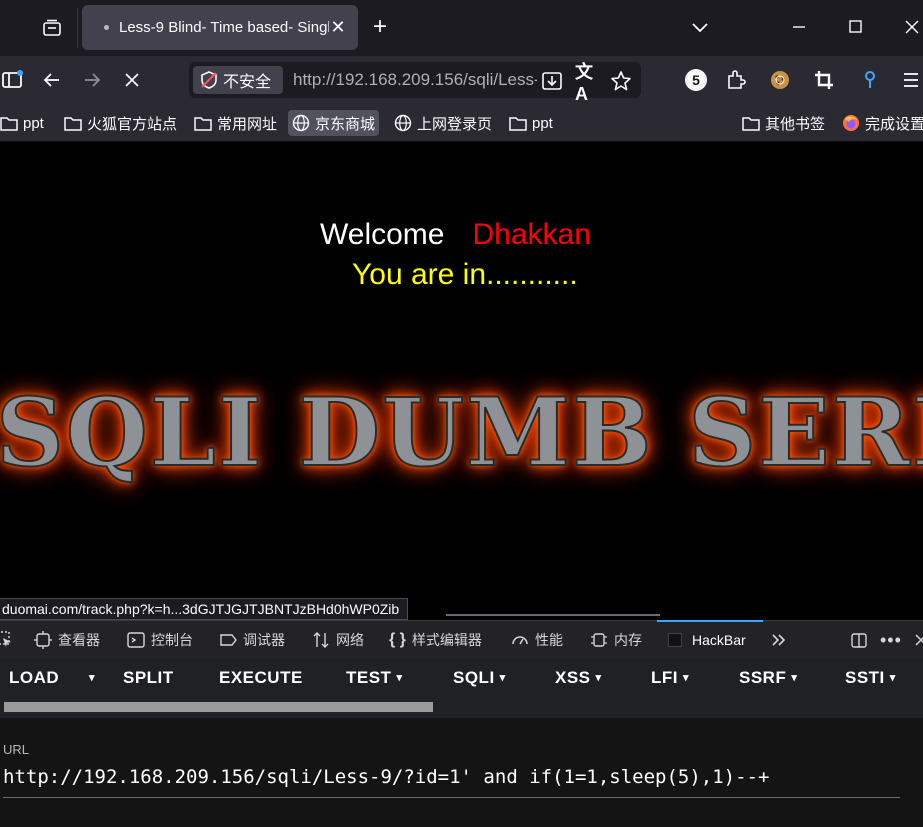  I want to click on devtools-close-icon, so click(918, 640).